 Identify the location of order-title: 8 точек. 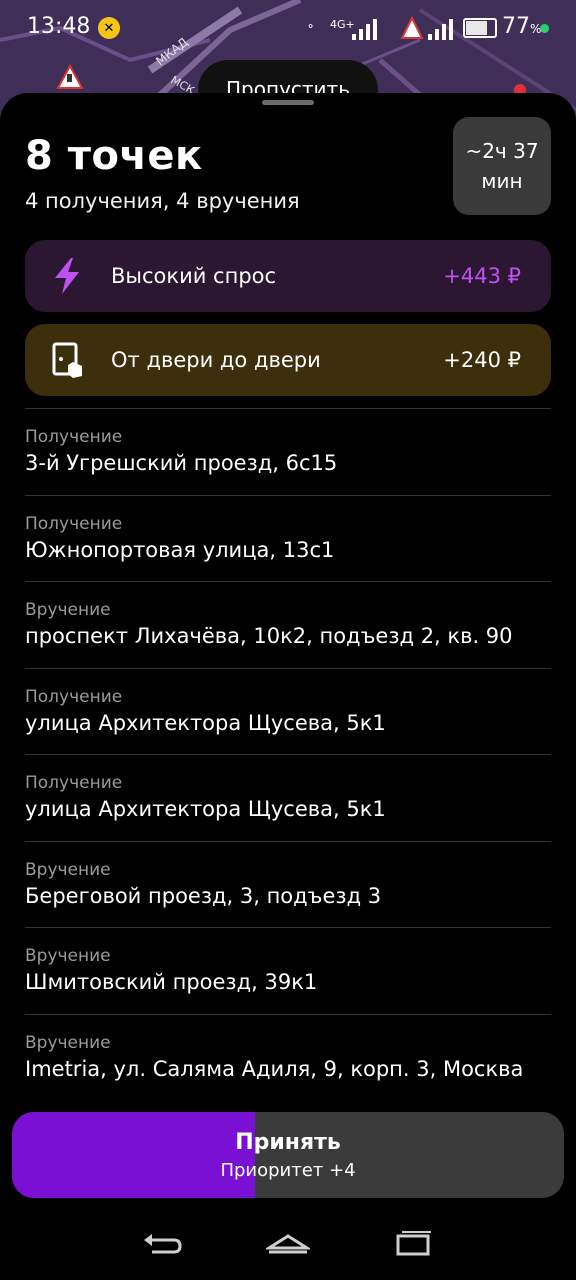
(114, 156).